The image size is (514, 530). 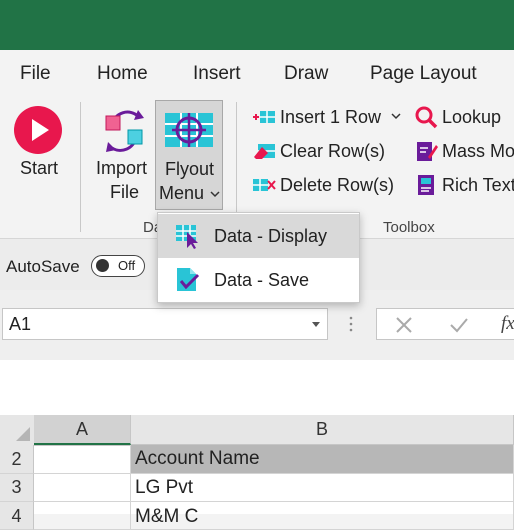 What do you see at coordinates (322, 488) in the screenshot?
I see `cell-b3: LG Pvt` at bounding box center [322, 488].